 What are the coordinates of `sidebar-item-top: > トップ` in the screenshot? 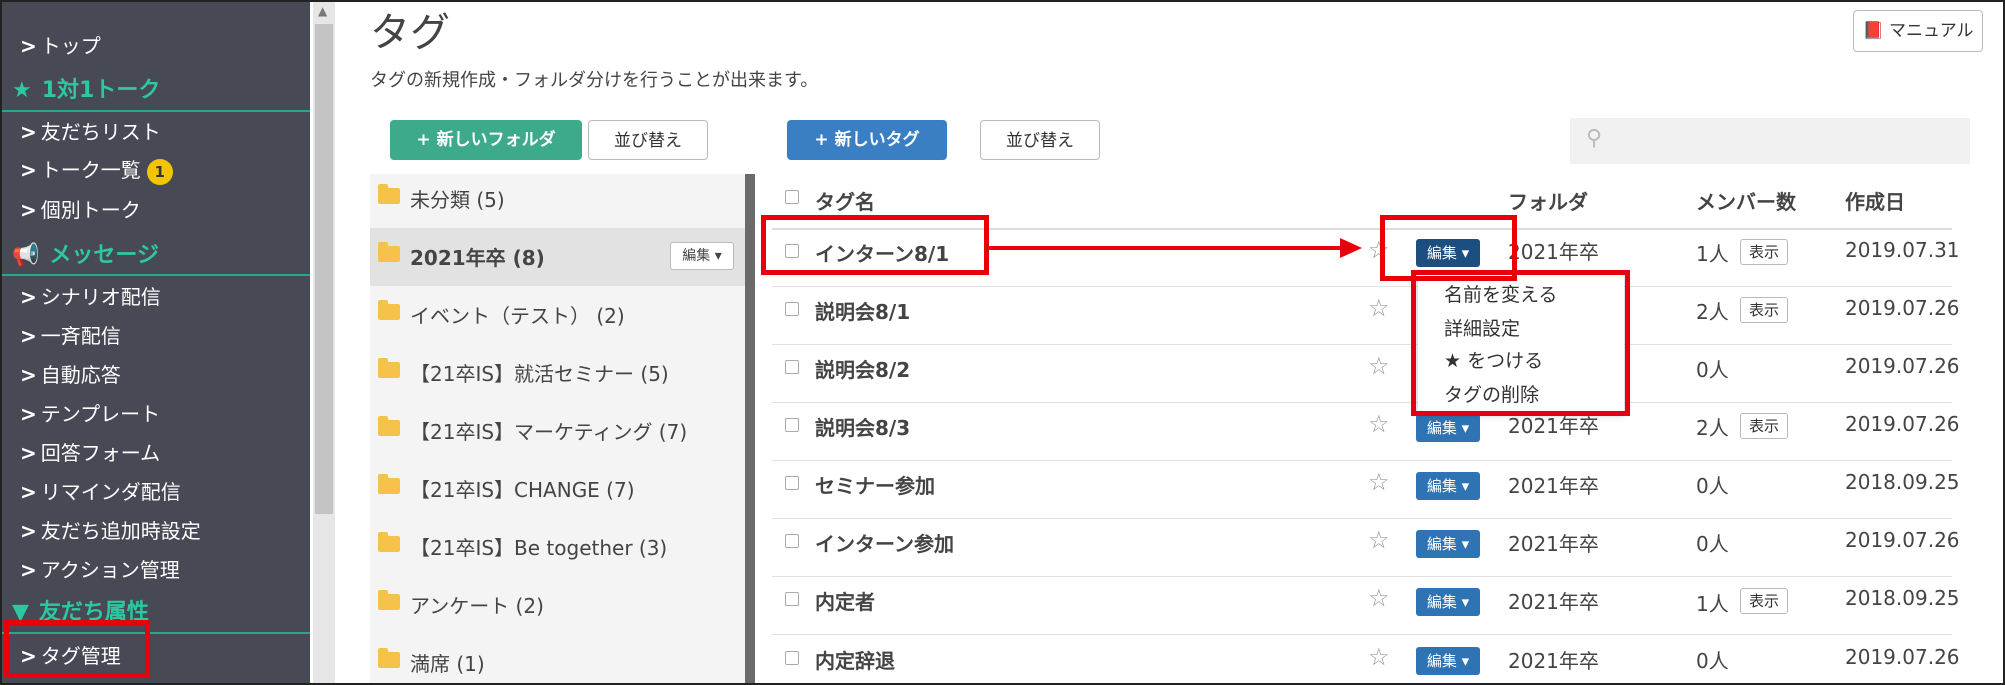 It's located at (60, 44).